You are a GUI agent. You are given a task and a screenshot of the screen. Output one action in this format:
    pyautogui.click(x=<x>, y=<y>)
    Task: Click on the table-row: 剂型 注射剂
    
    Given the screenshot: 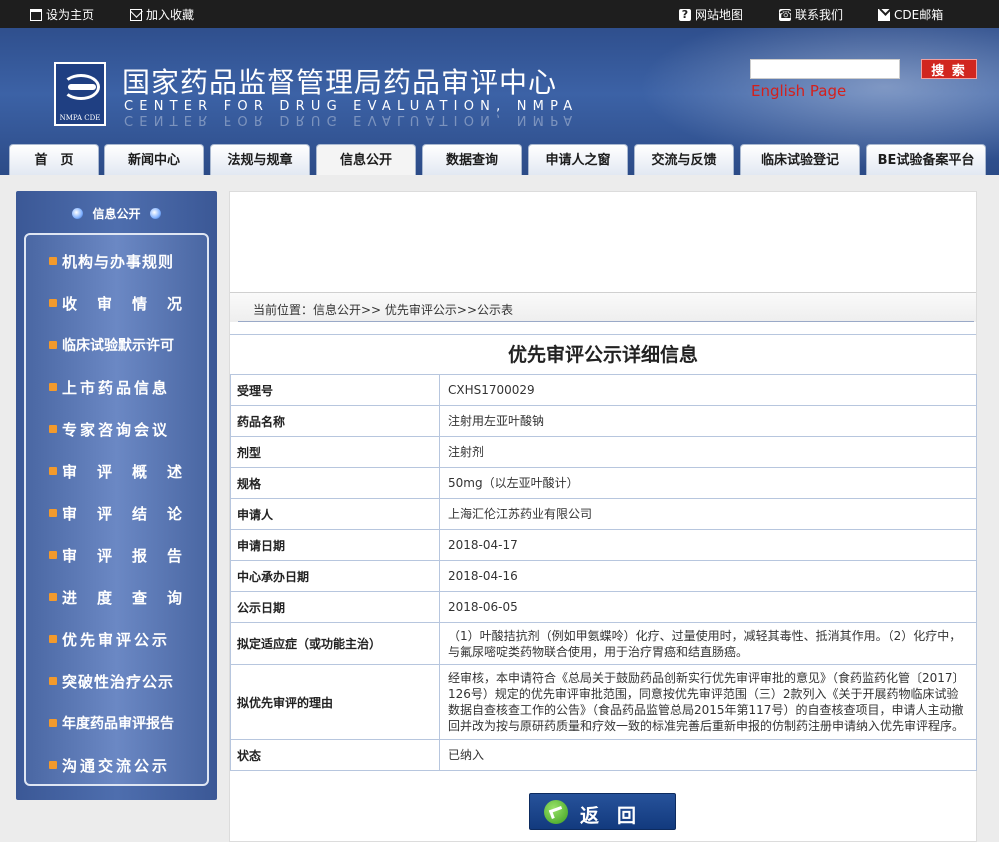 What is the action you would take?
    pyautogui.click(x=603, y=452)
    